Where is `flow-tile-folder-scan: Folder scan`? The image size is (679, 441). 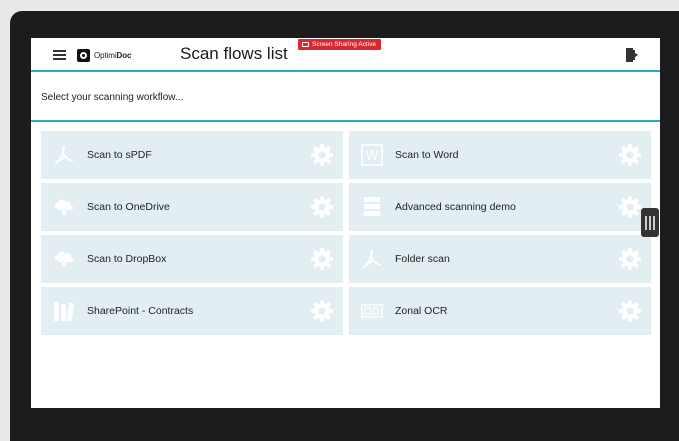 flow-tile-folder-scan: Folder scan is located at coordinates (500, 259).